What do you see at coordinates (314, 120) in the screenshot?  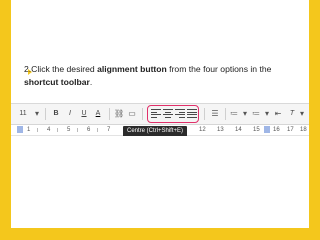 I see `right-accent-bar` at bounding box center [314, 120].